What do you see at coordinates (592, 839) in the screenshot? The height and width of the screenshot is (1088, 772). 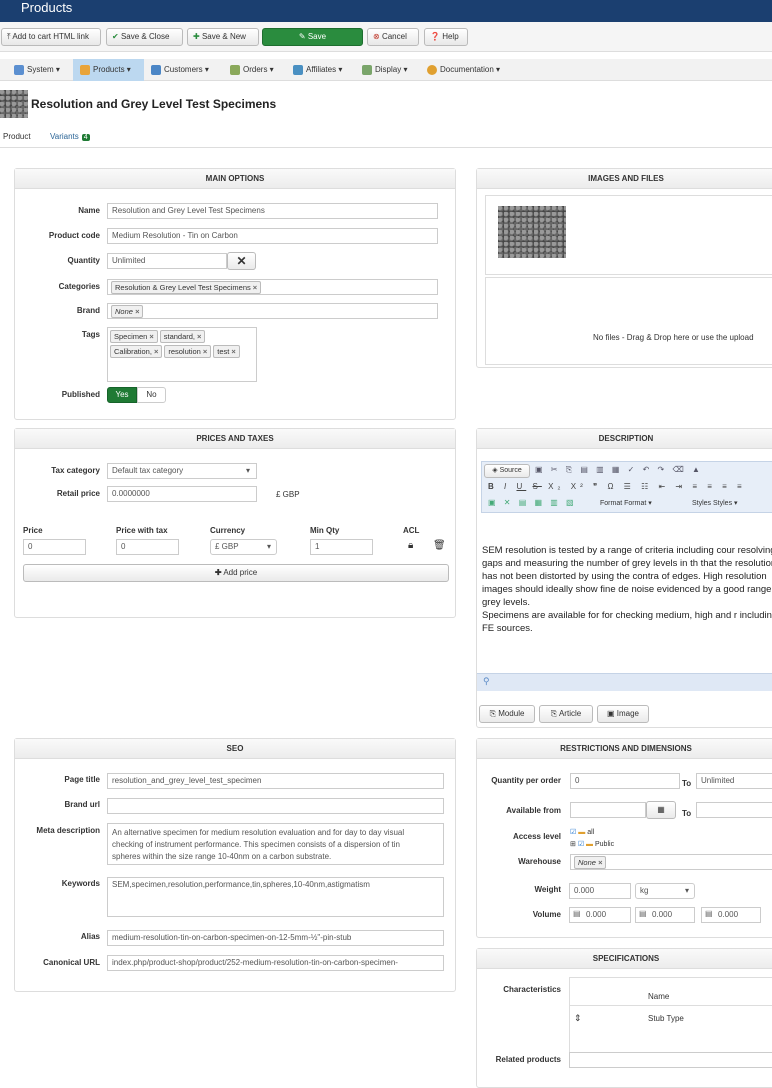 I see `access-level-tree: ☑ ▬ all ⊞ ☑ ▬ Public` at bounding box center [592, 839].